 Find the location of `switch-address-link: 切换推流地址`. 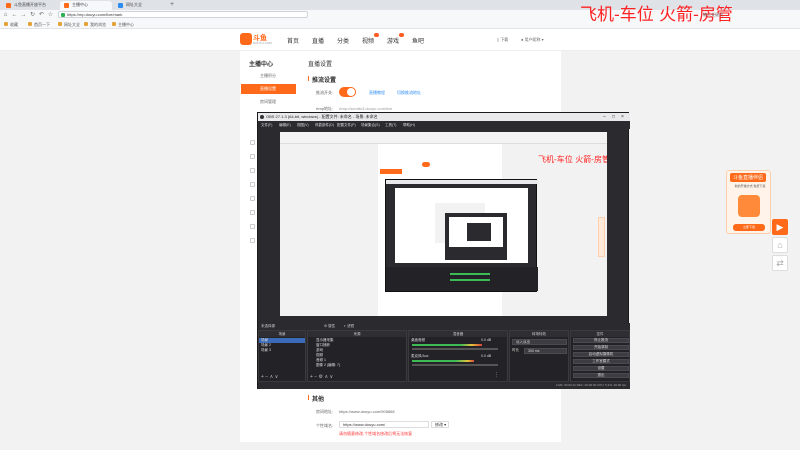

switch-address-link: 切换推流地址 is located at coordinates (409, 93).